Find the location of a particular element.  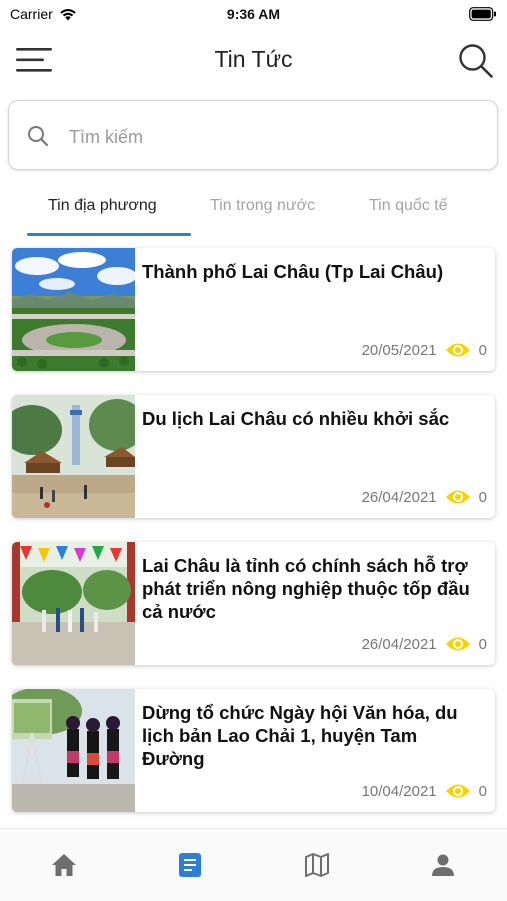

page-title: Tin Tức is located at coordinates (253, 59).